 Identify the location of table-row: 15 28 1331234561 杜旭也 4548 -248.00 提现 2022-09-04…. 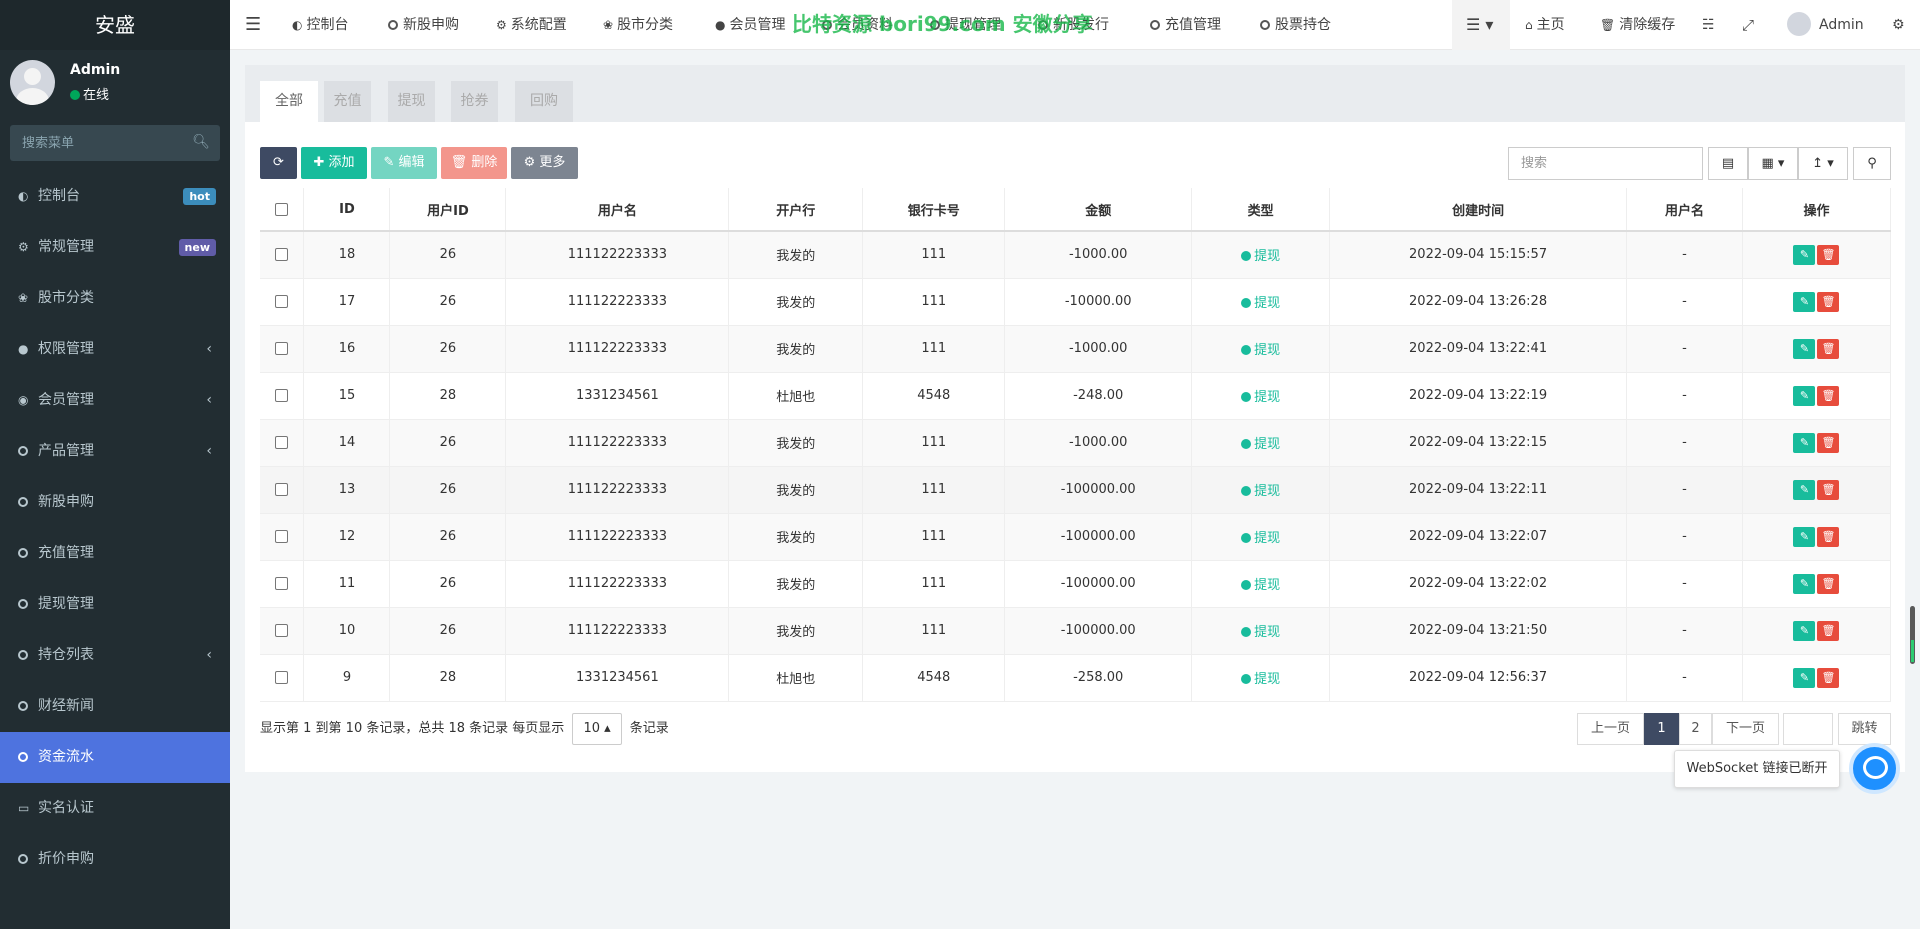
(1076, 396).